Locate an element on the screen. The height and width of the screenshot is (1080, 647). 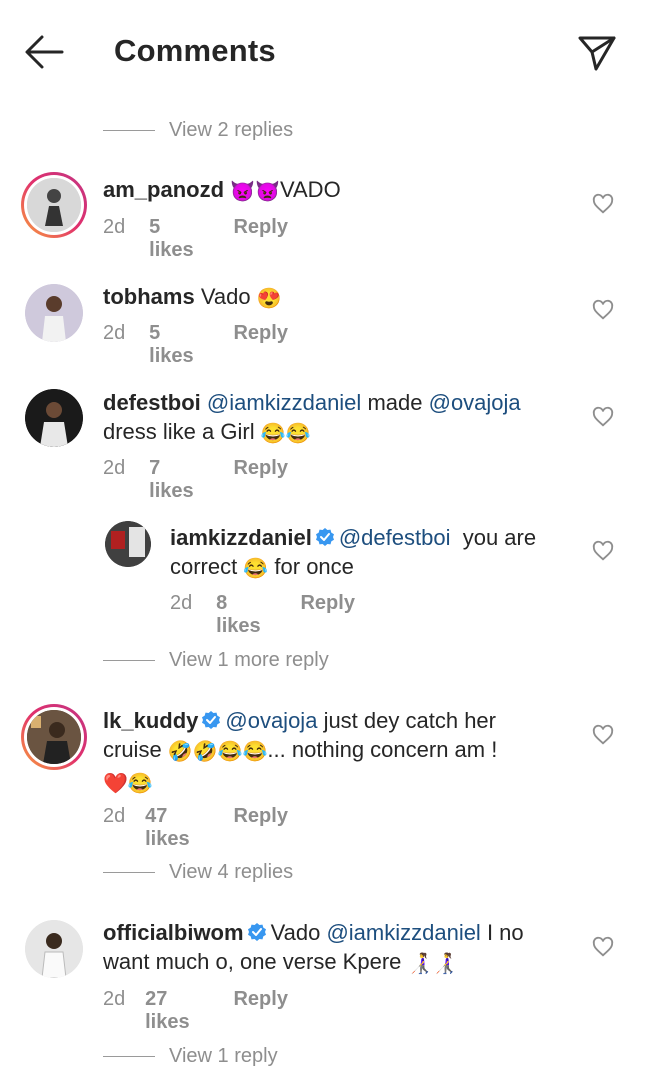
comment-emoji: 👿👿 is located at coordinates (255, 192).